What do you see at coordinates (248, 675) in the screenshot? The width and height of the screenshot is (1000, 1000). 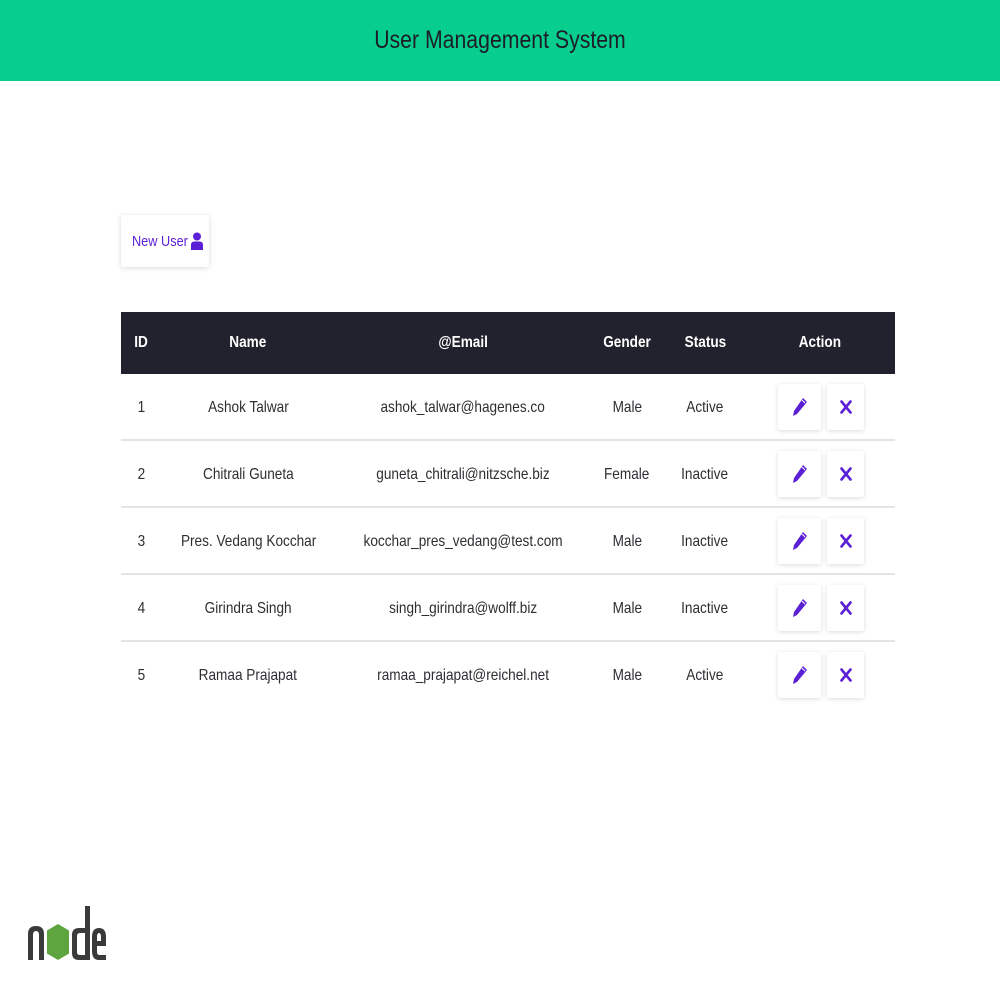 I see `cell-name: Ramaa Prajapat` at bounding box center [248, 675].